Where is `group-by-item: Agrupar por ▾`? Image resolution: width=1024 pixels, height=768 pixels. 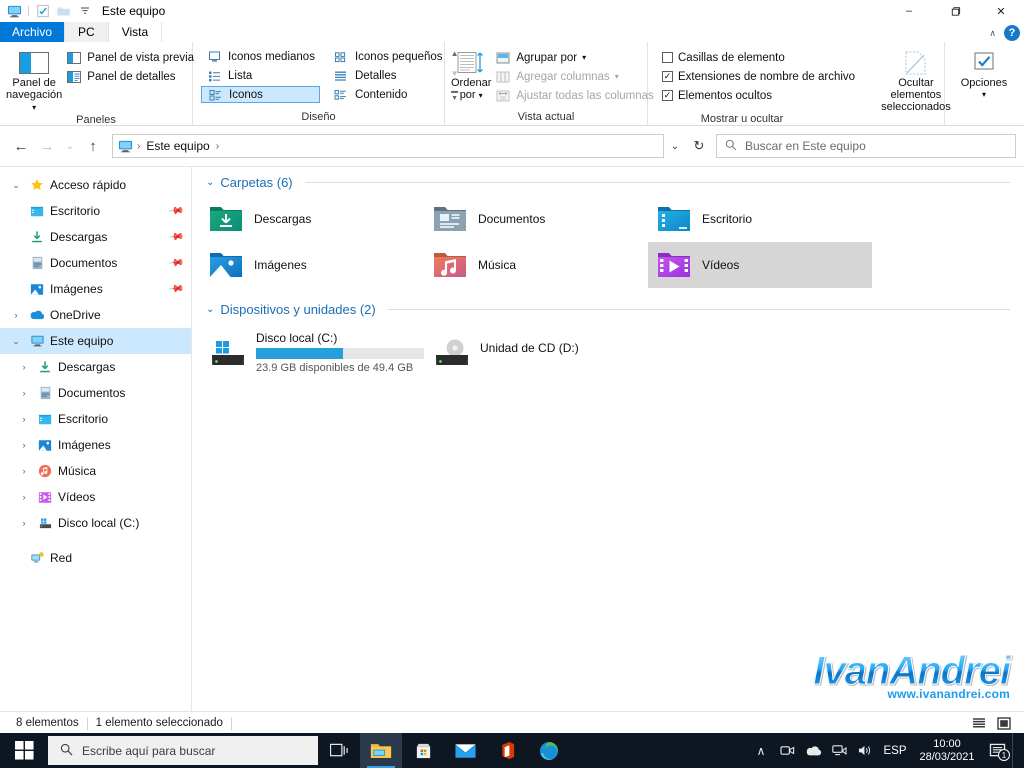 group-by-item: Agrupar por ▾ is located at coordinates (574, 57).